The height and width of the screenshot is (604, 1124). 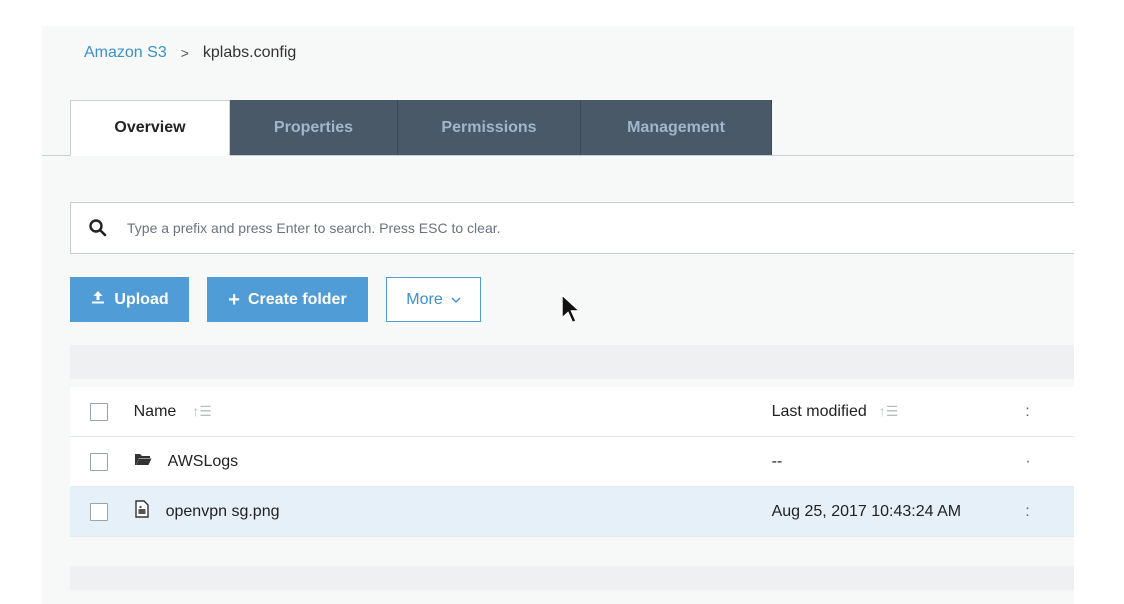 I want to click on chevron-down-icon, so click(x=456, y=300).